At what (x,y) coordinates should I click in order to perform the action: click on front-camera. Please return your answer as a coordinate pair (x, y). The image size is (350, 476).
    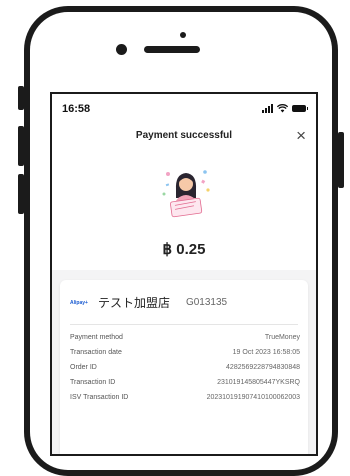
    Looking at the image, I should click on (183, 35).